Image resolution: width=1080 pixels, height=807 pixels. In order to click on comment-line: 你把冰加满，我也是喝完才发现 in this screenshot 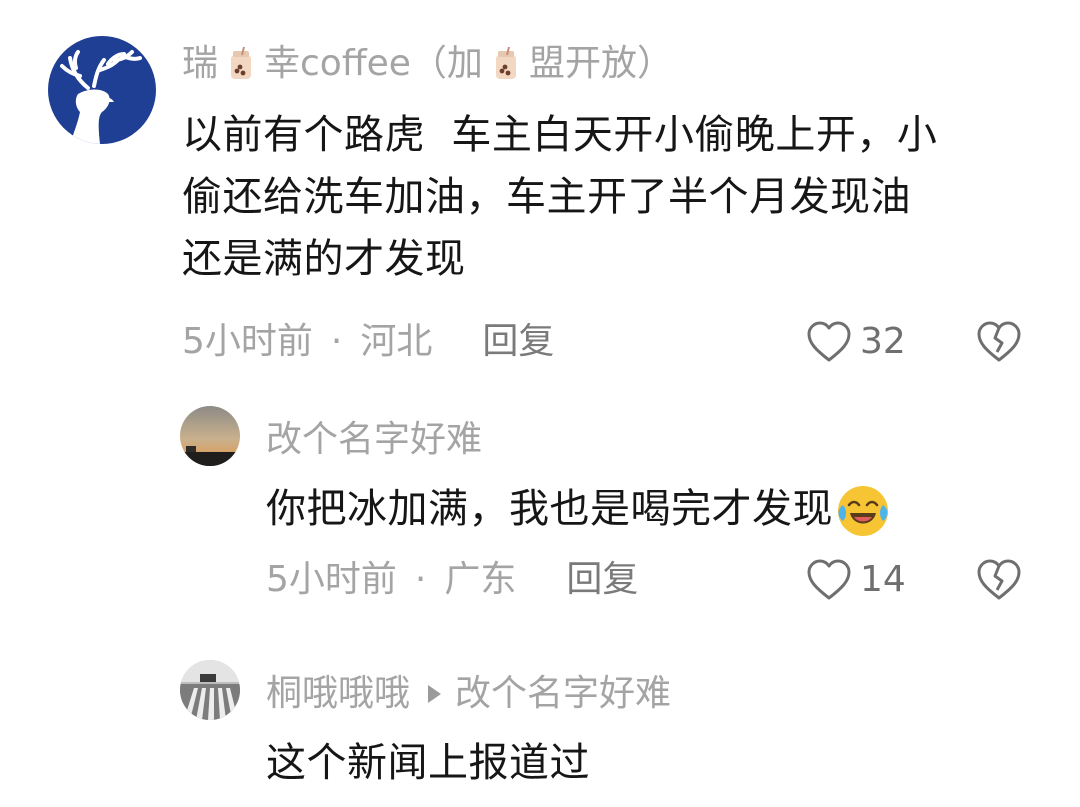, I will do `click(549, 509)`.